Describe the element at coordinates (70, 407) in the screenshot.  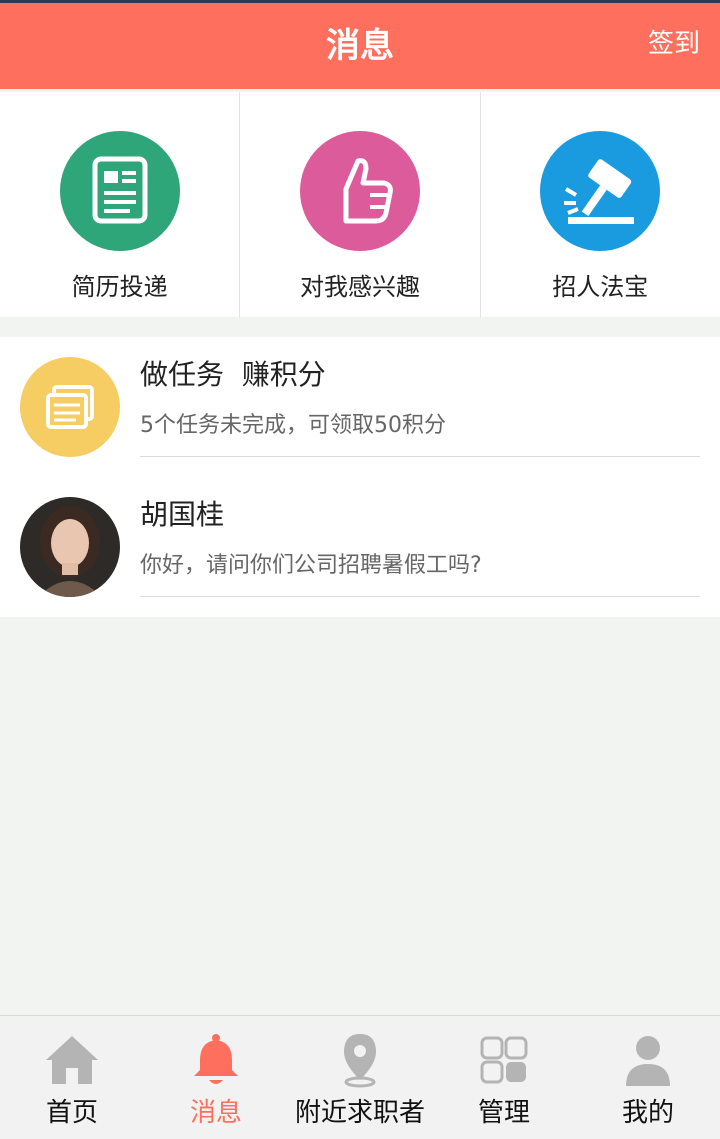
I see `task-icon` at that location.